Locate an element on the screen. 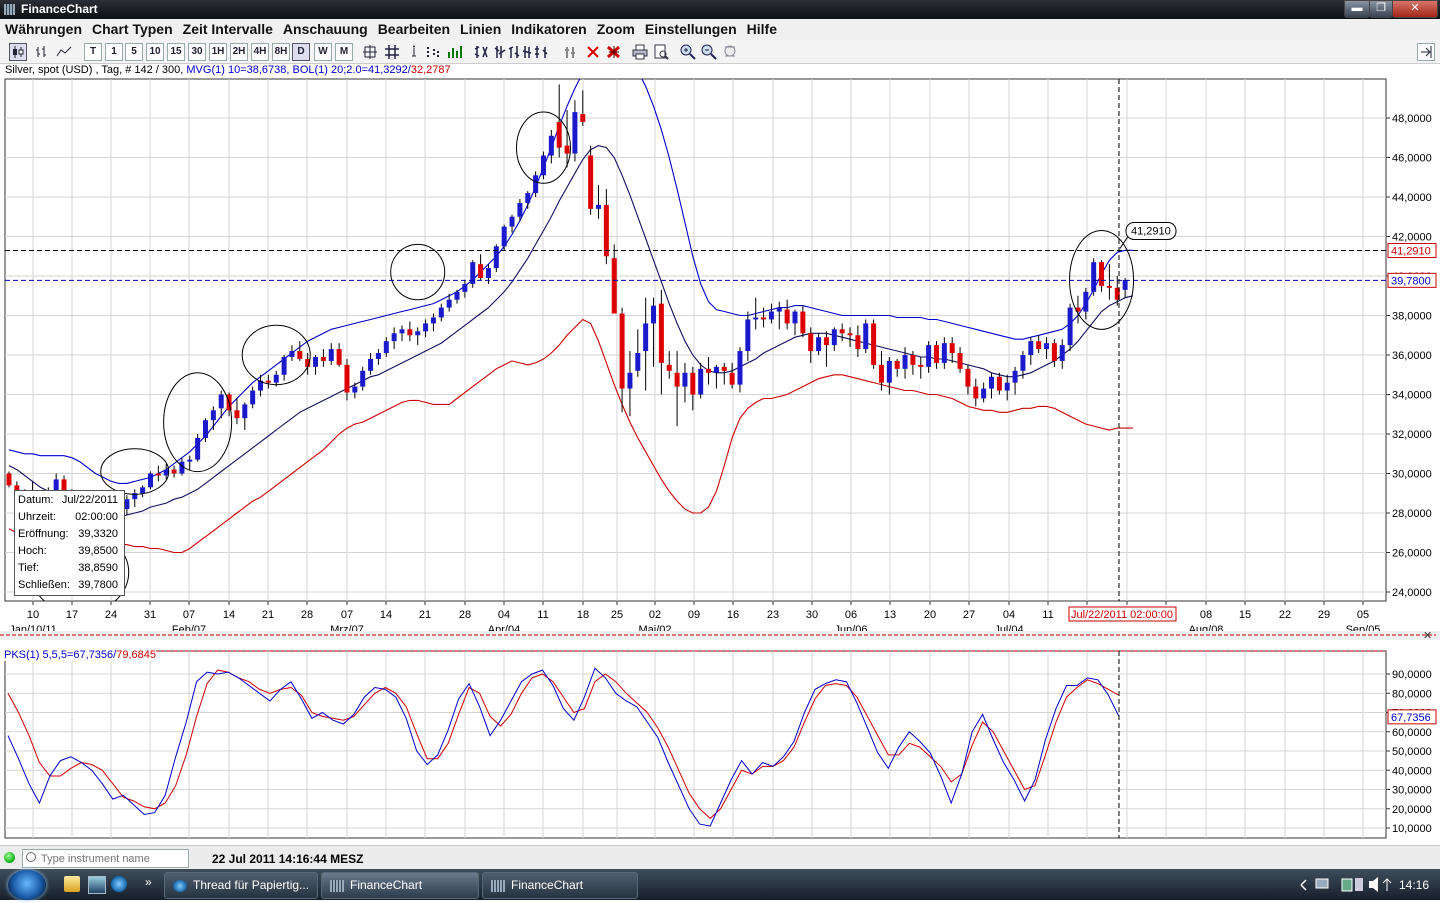  interval-button-5: 5 is located at coordinates (134, 52).